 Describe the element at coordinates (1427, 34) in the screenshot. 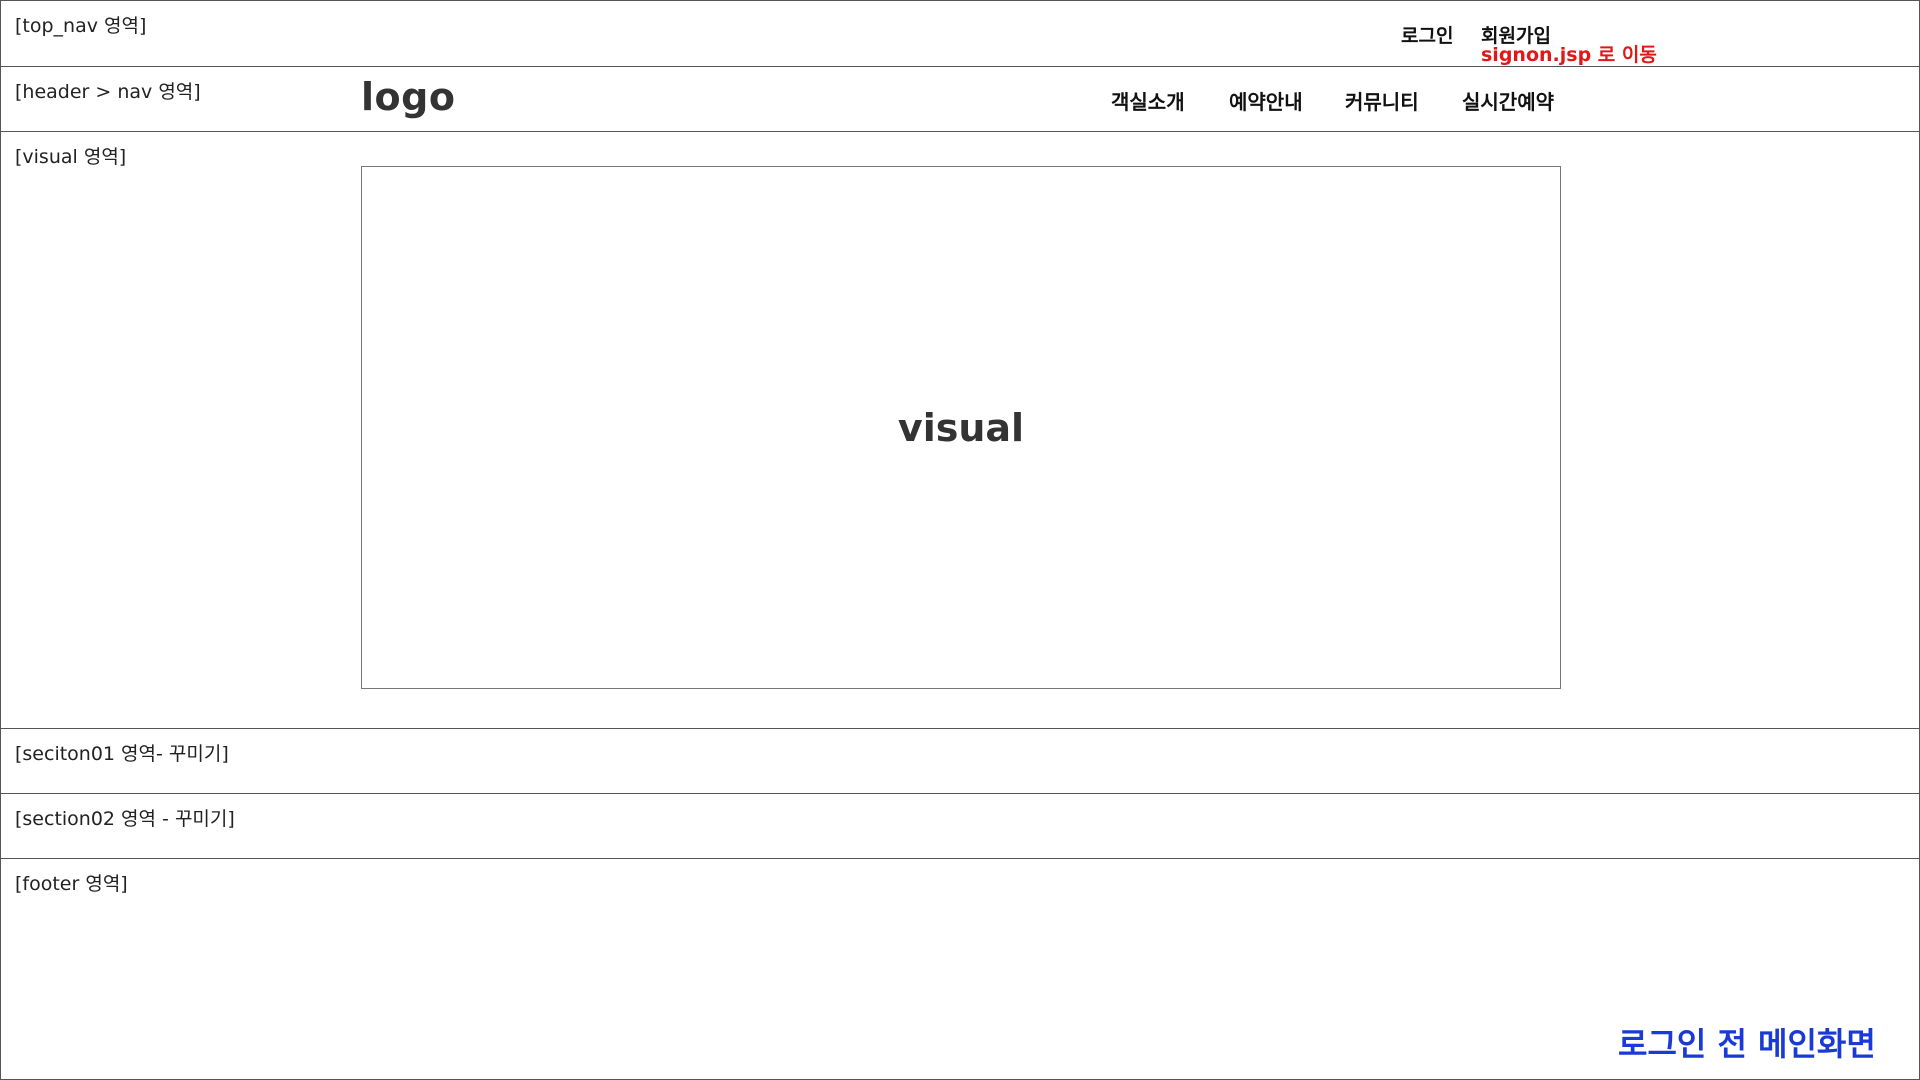

I see `login-link: 로그인` at that location.